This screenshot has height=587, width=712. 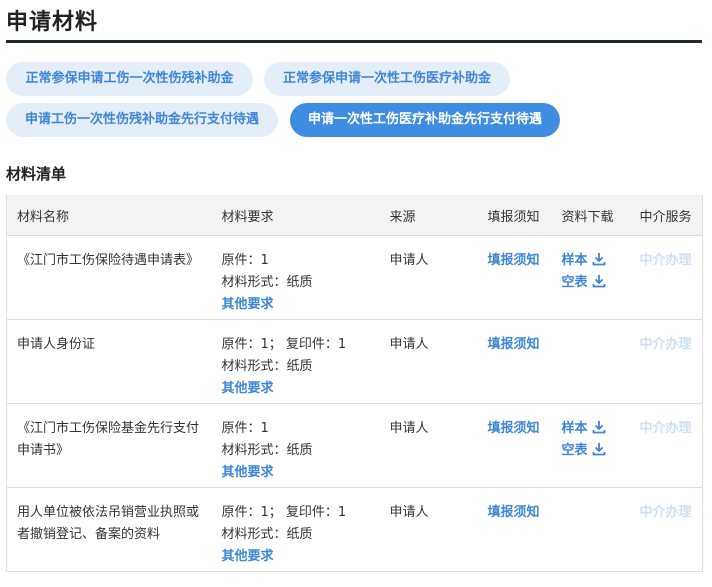 What do you see at coordinates (428, 215) in the screenshot?
I see `column-header: 来源` at bounding box center [428, 215].